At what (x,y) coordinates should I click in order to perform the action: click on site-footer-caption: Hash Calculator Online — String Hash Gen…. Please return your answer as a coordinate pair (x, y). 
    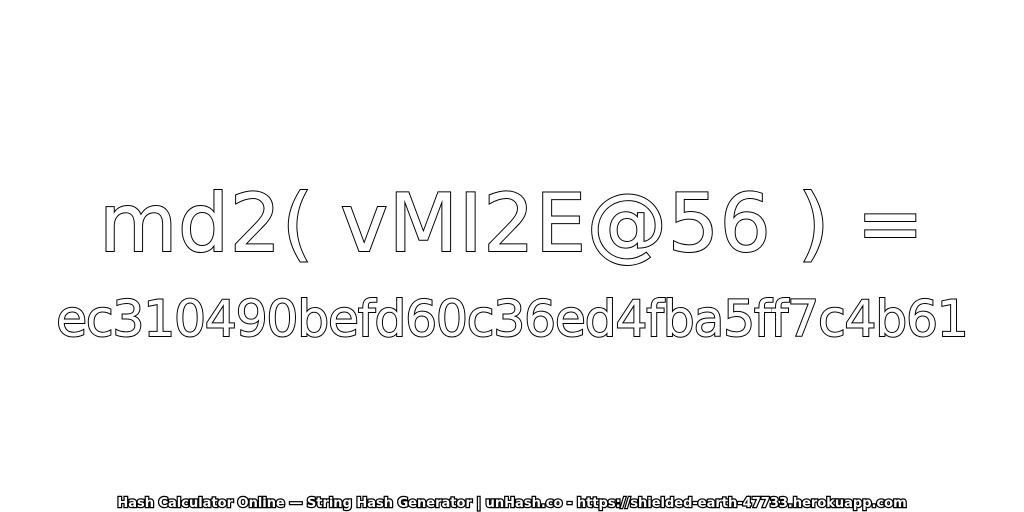
    Looking at the image, I should click on (512, 504).